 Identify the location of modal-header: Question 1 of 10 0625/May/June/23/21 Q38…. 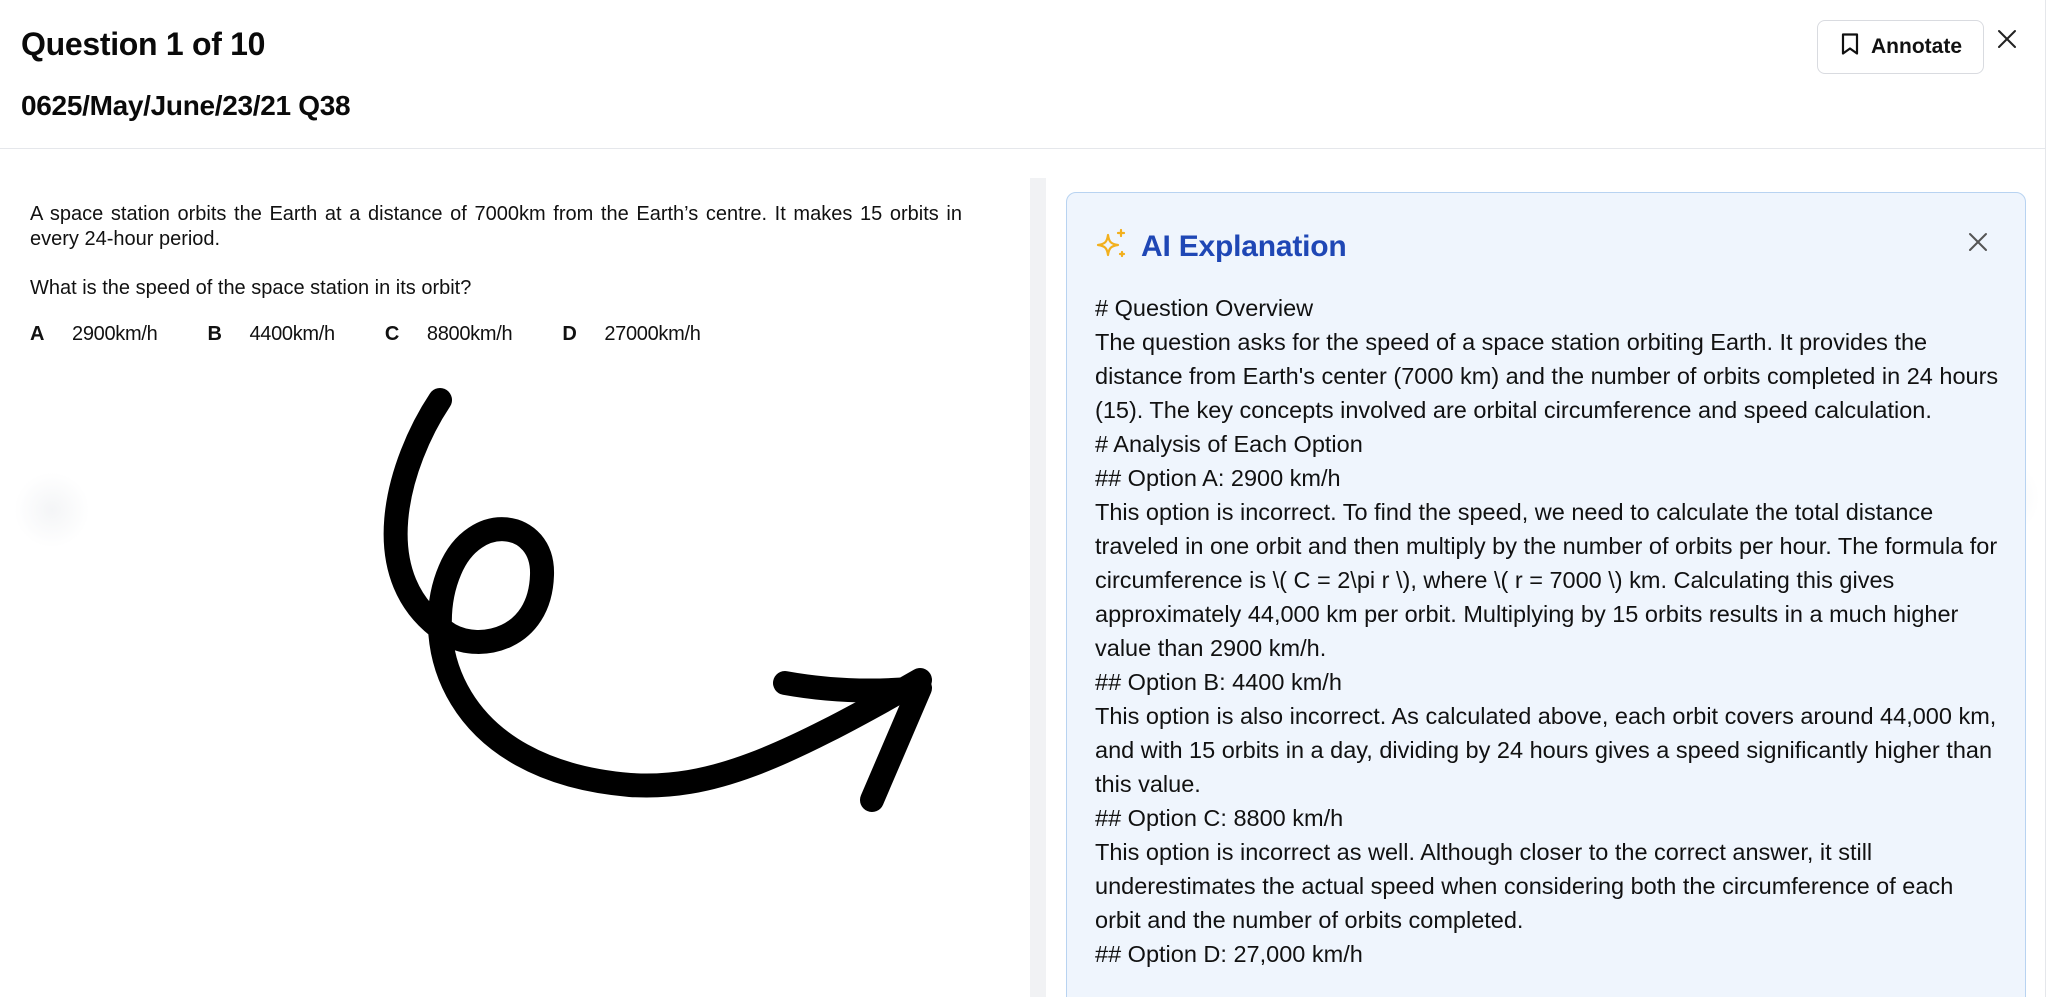
(1022, 74).